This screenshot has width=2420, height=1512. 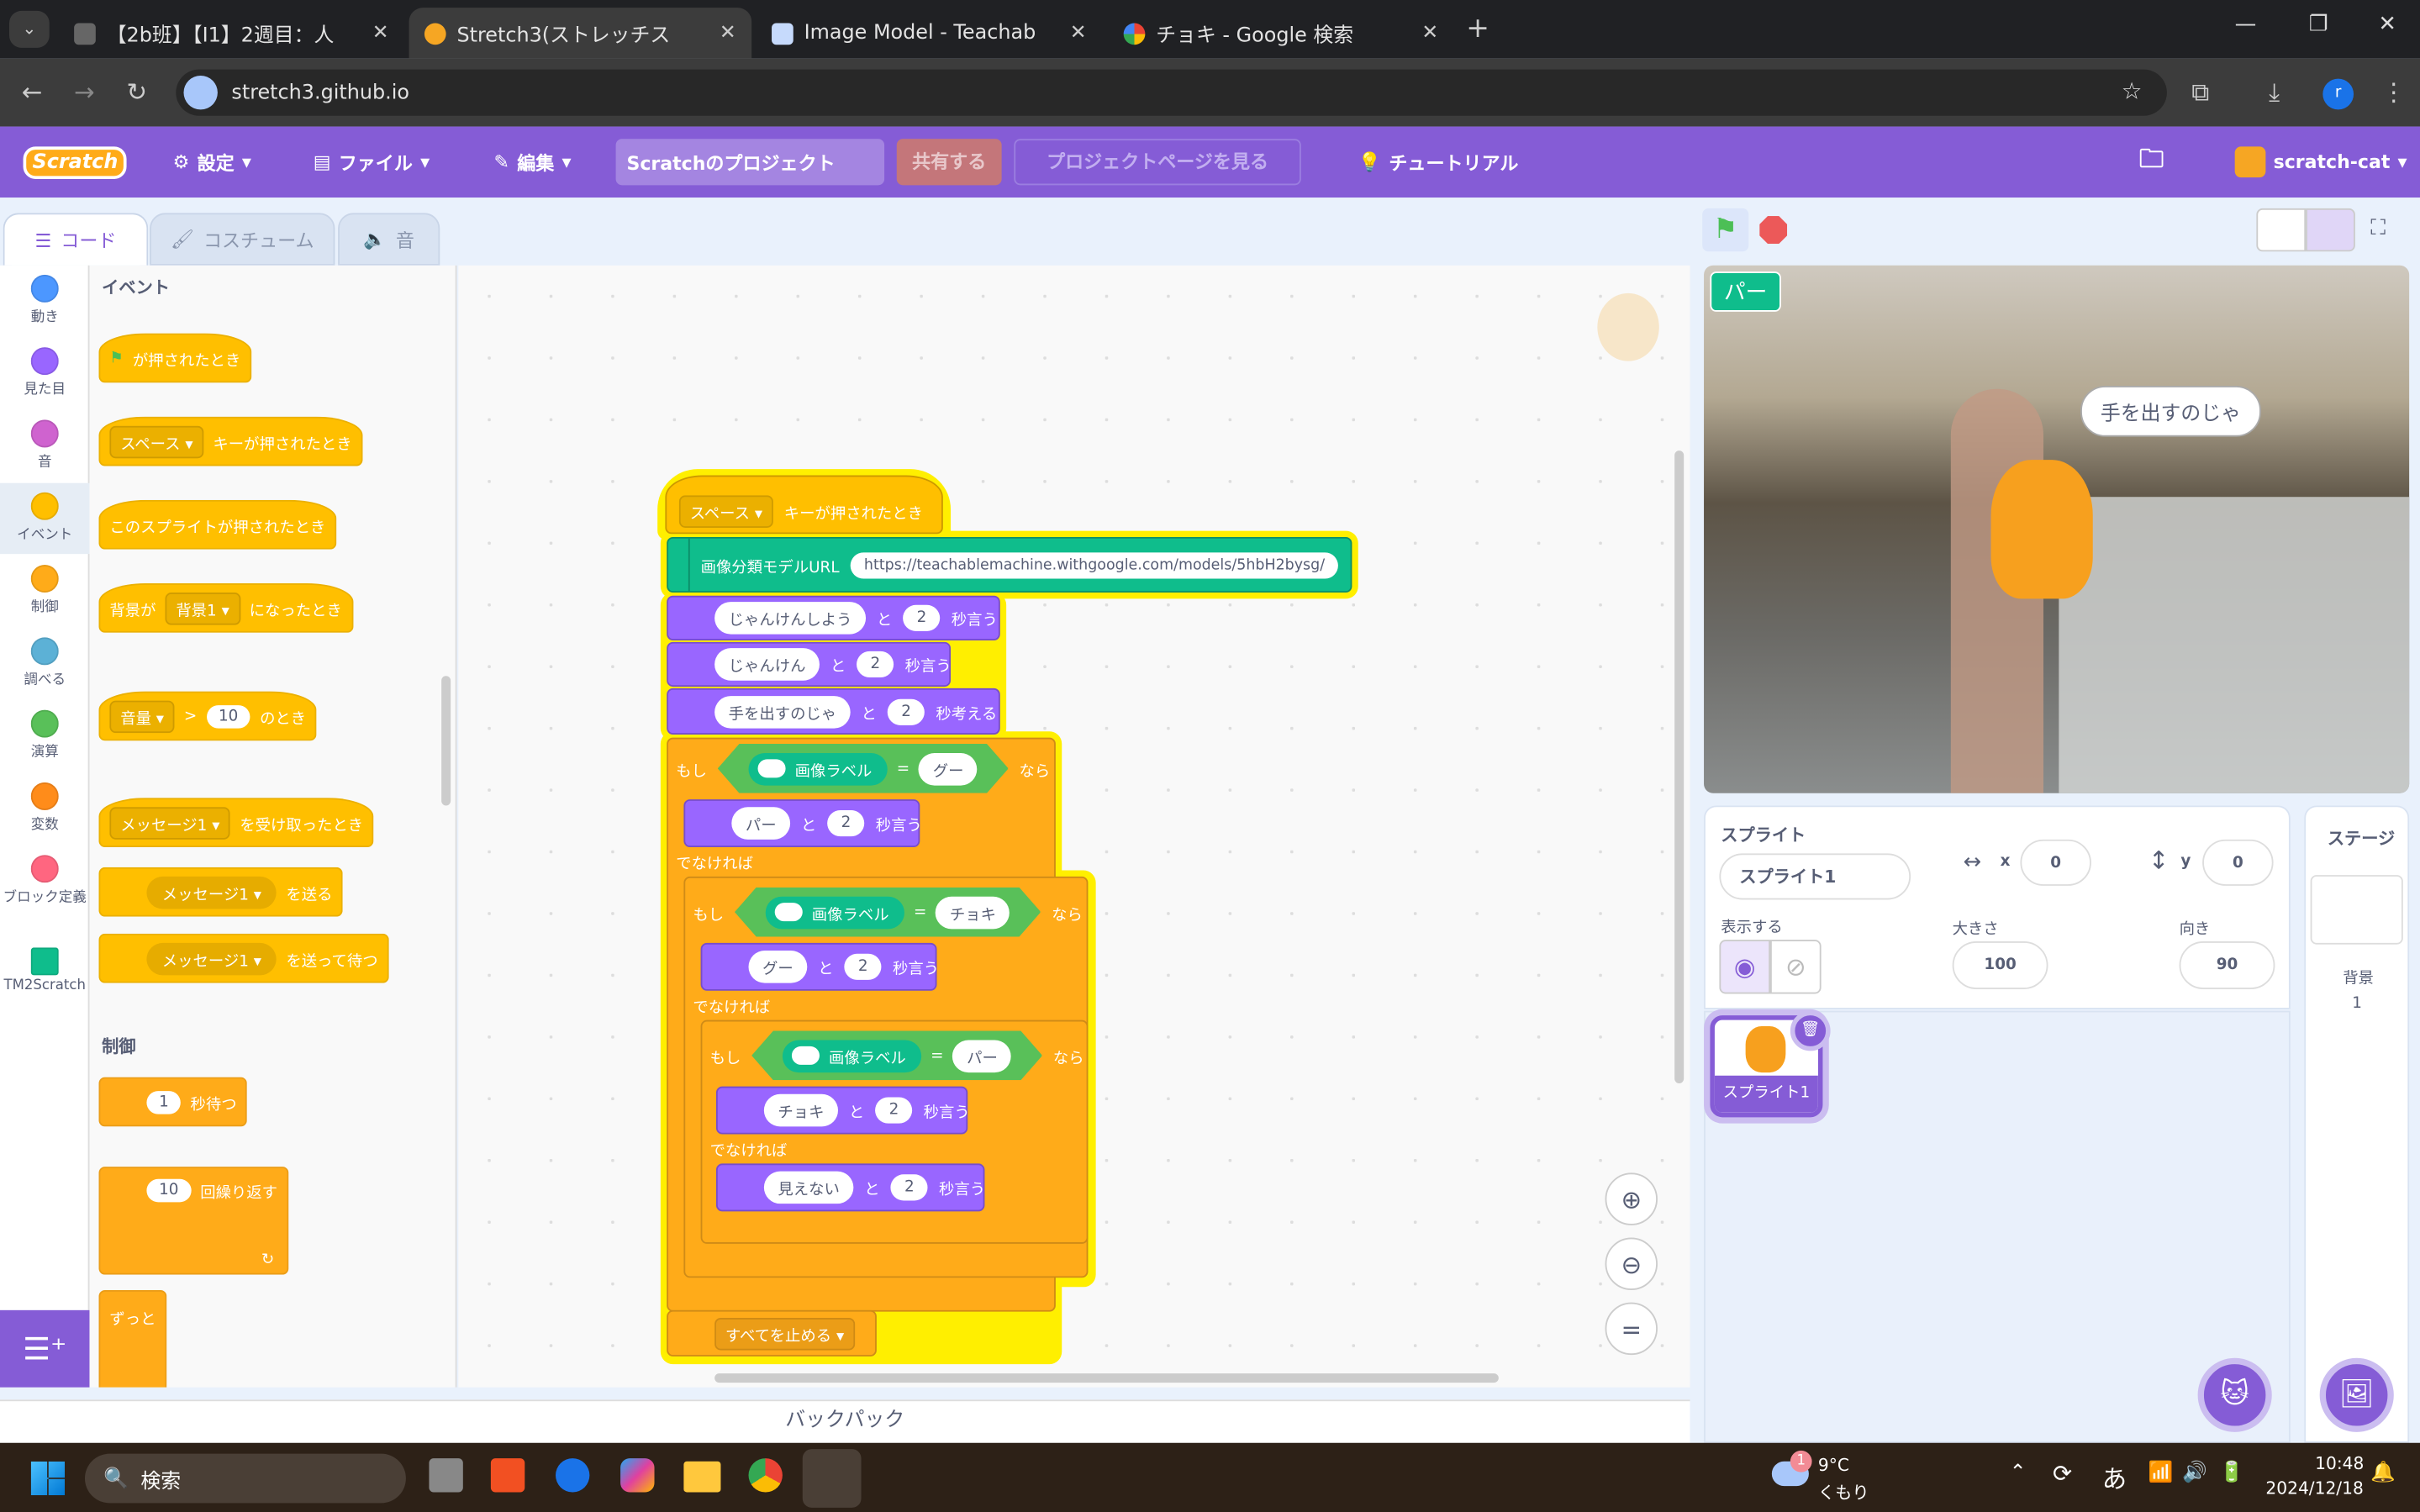 What do you see at coordinates (44, 889) in the screenshot?
I see `category-my-blocks: ブロック定義` at bounding box center [44, 889].